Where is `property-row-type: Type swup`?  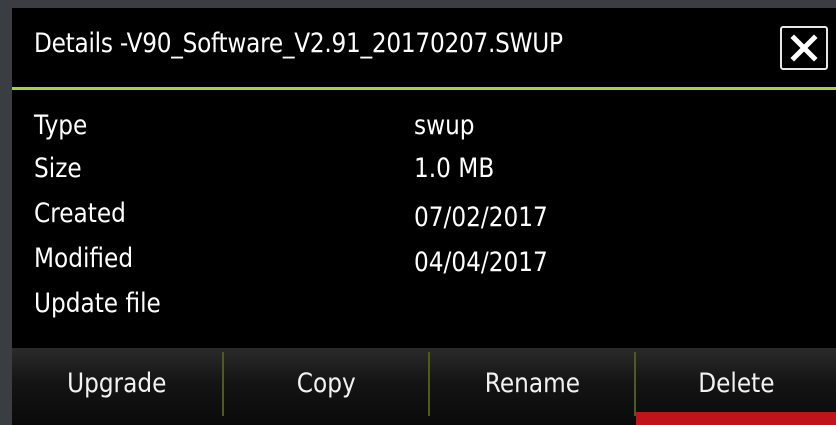
property-row-type: Type swup is located at coordinates (424, 132).